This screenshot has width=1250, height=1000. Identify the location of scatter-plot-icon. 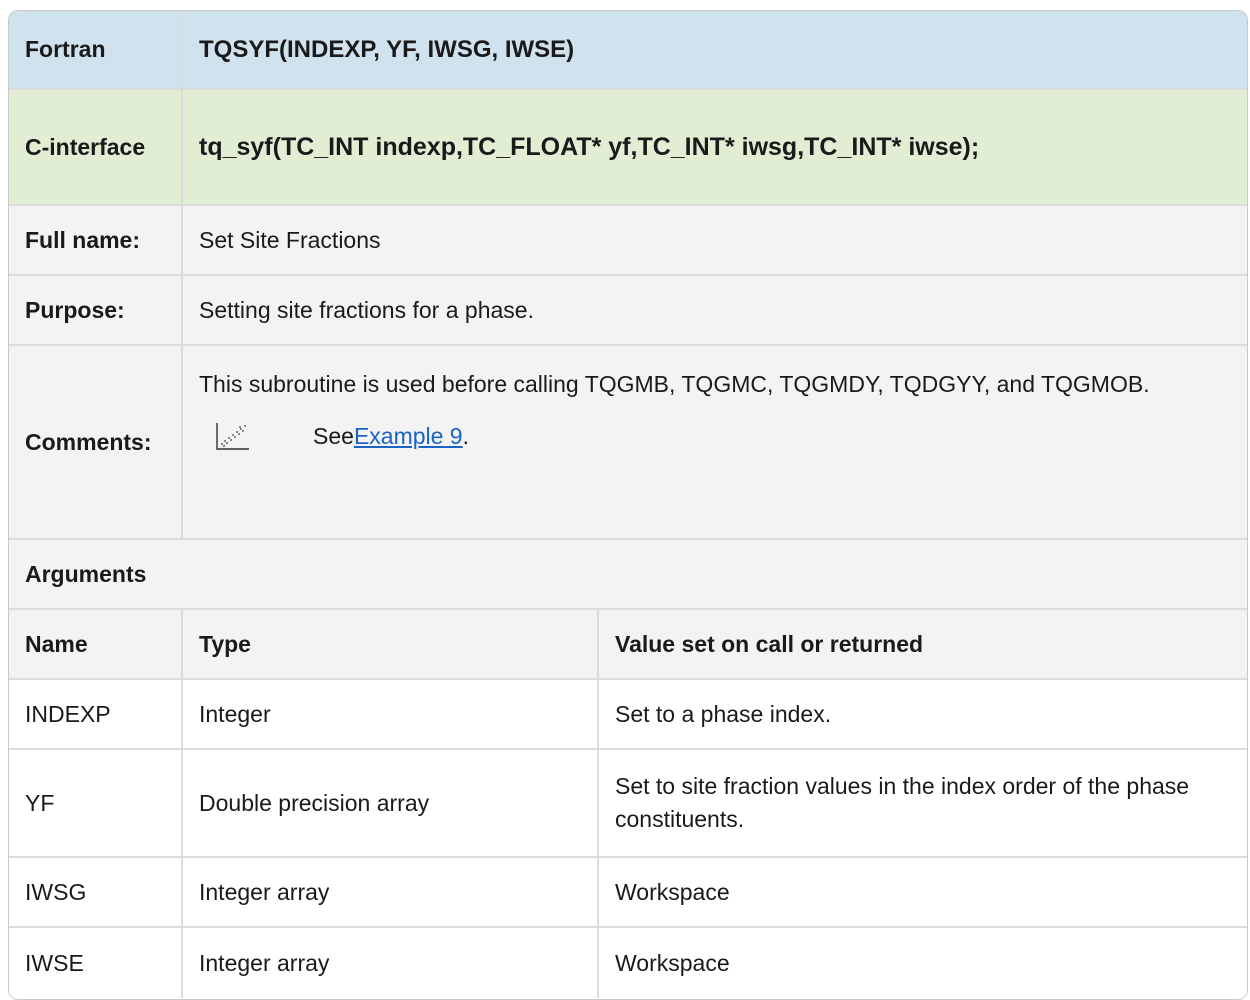
(233, 436).